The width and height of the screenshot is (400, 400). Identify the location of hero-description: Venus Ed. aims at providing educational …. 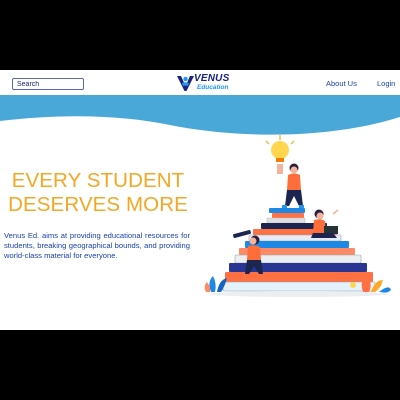
(97, 245).